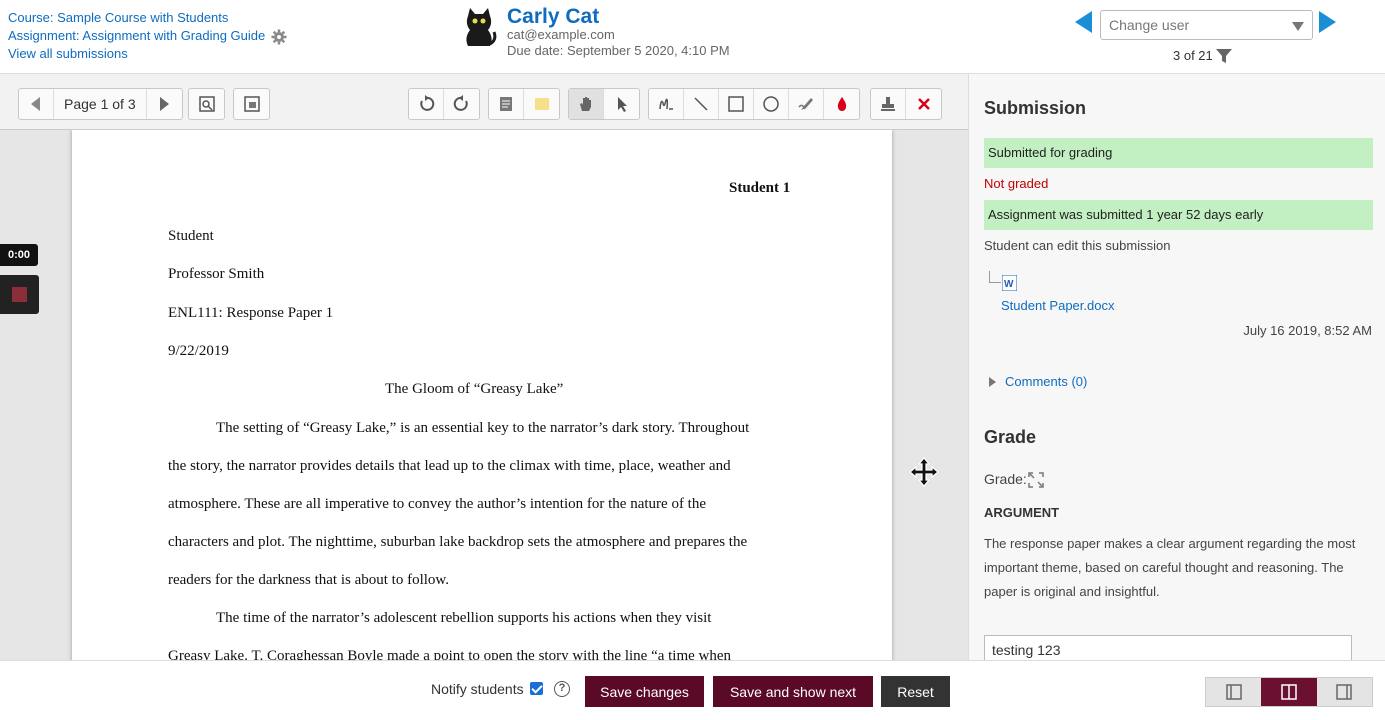 This screenshot has width=1385, height=720. What do you see at coordinates (736, 104) in the screenshot?
I see `rectangle-icon` at bounding box center [736, 104].